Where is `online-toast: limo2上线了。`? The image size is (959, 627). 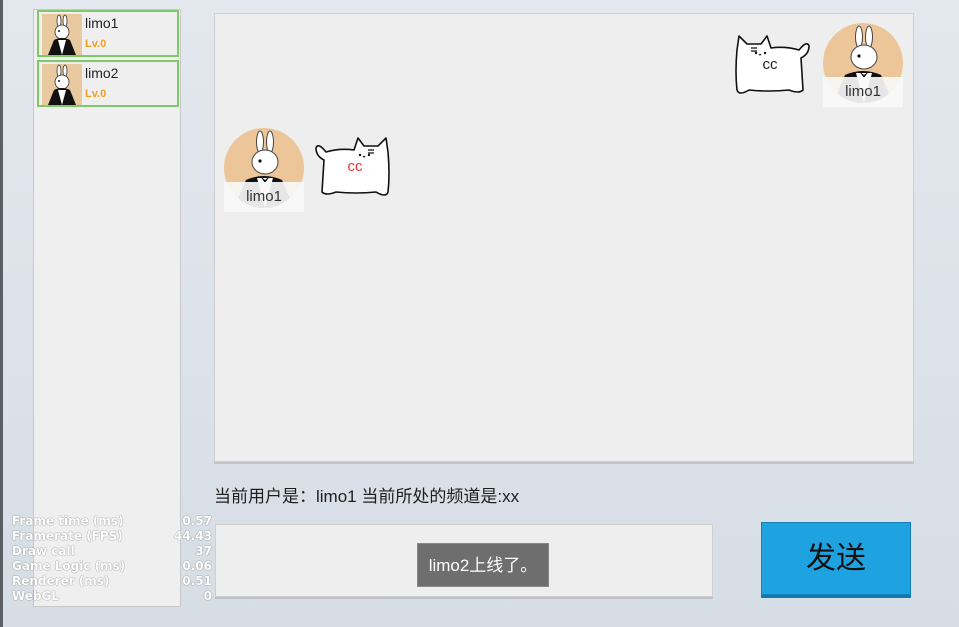
online-toast: limo2上线了。 is located at coordinates (483, 565).